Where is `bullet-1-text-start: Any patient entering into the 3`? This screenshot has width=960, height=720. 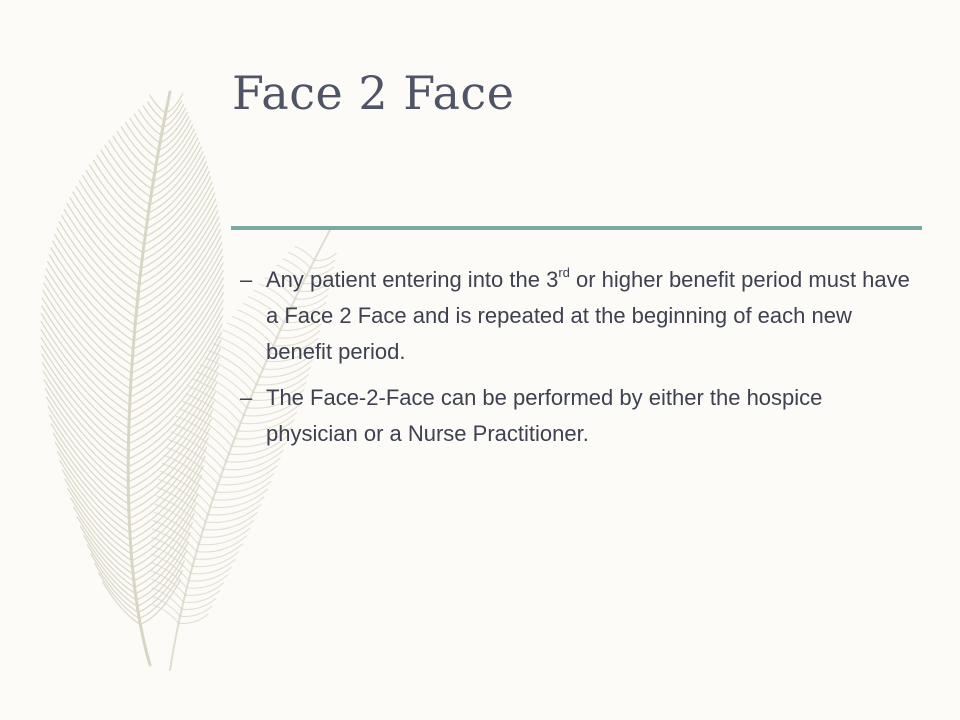
bullet-1-text-start: Any patient entering into the 3 is located at coordinates (412, 279).